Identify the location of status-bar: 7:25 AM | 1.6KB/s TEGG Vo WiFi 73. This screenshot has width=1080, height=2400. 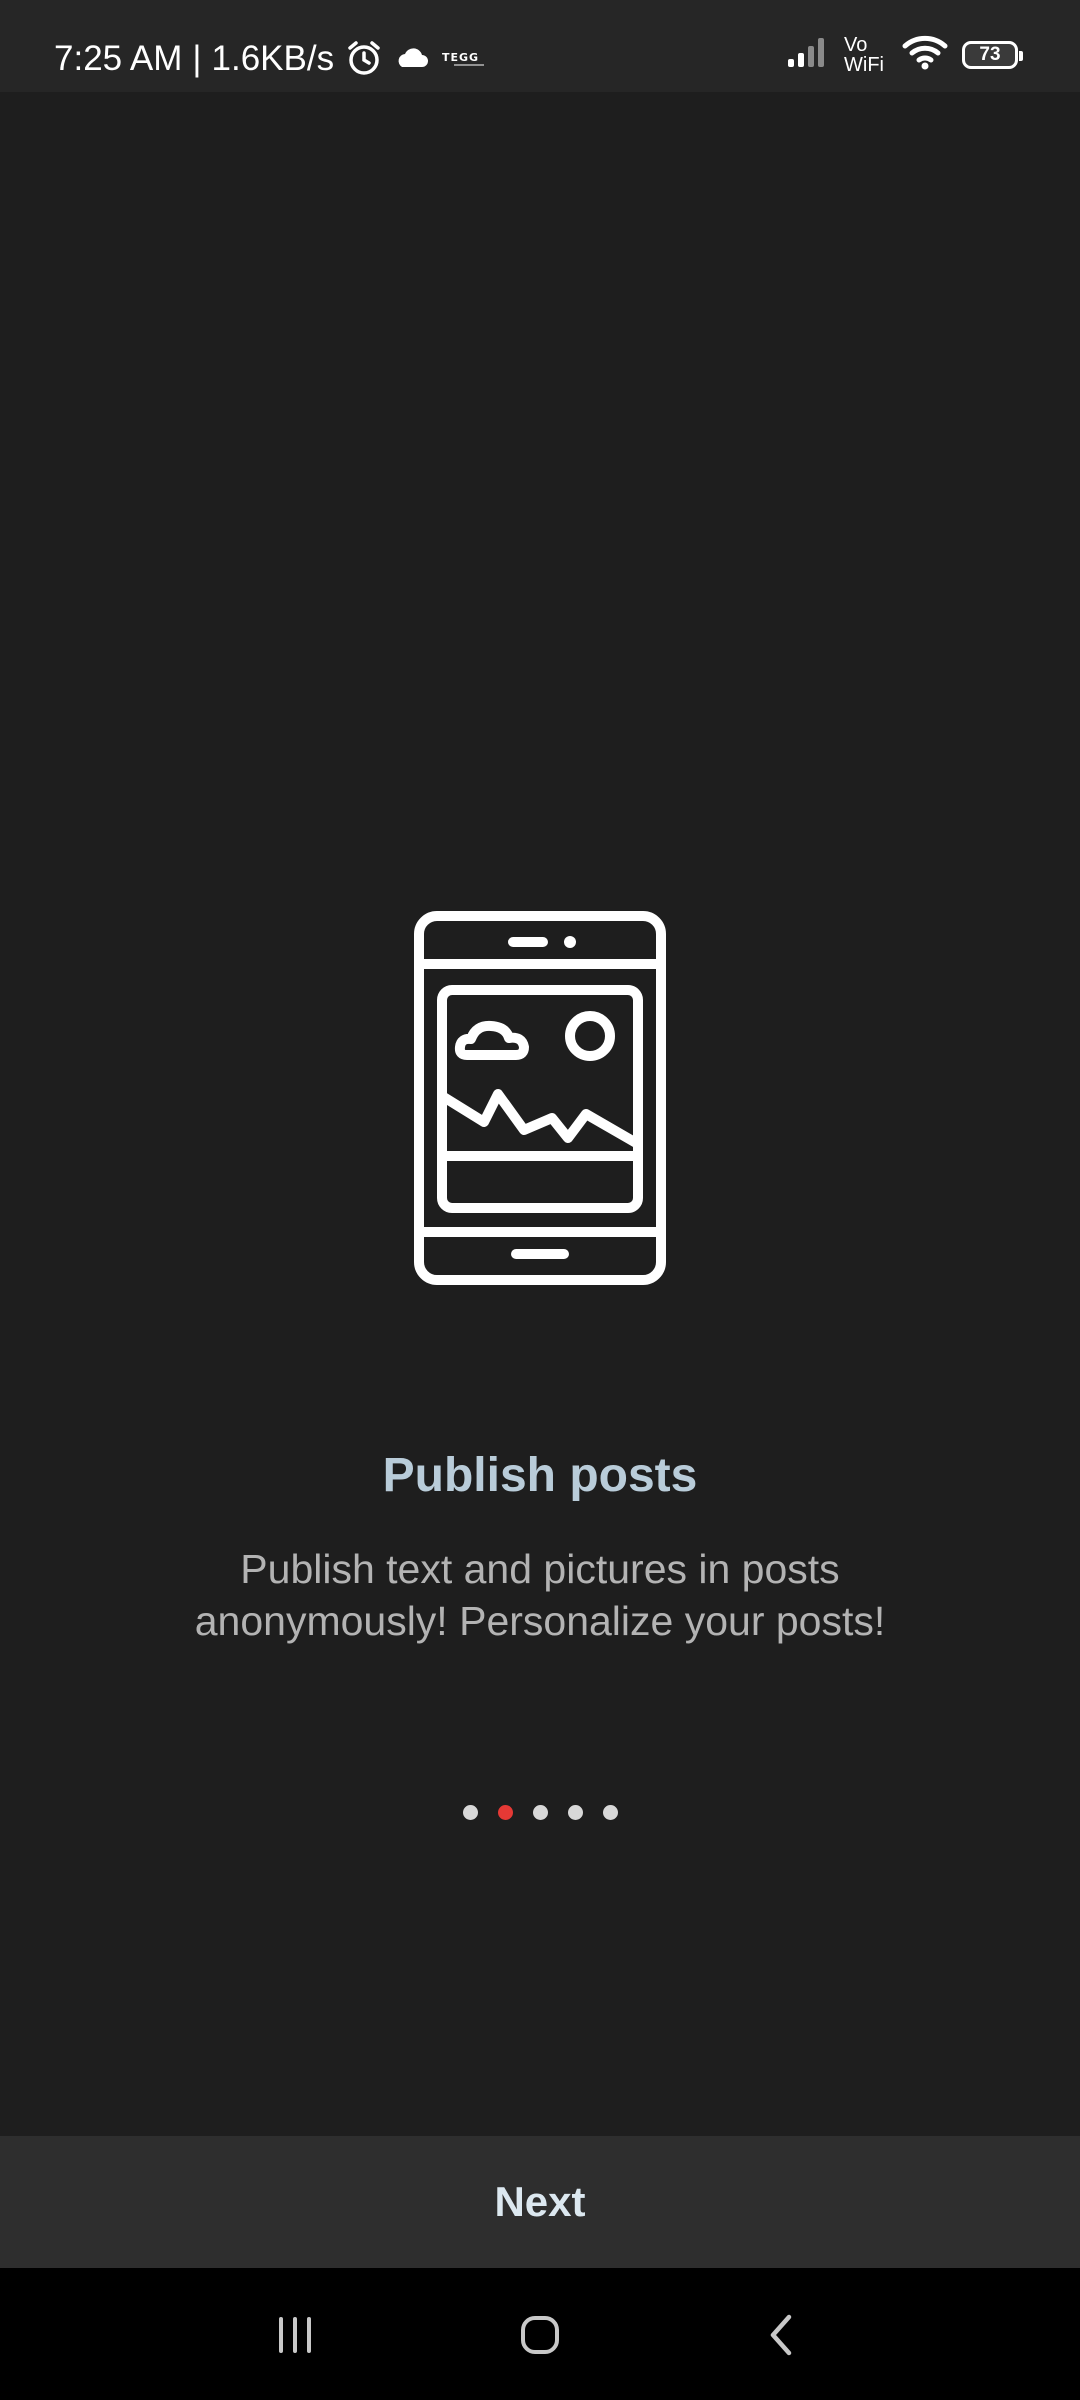
(540, 46).